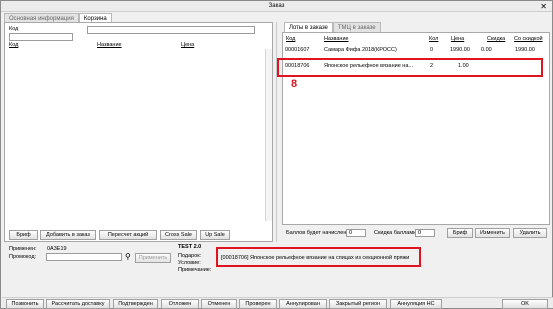 This screenshot has width=553, height=309. I want to click on apply-button: Применить, so click(153, 258).